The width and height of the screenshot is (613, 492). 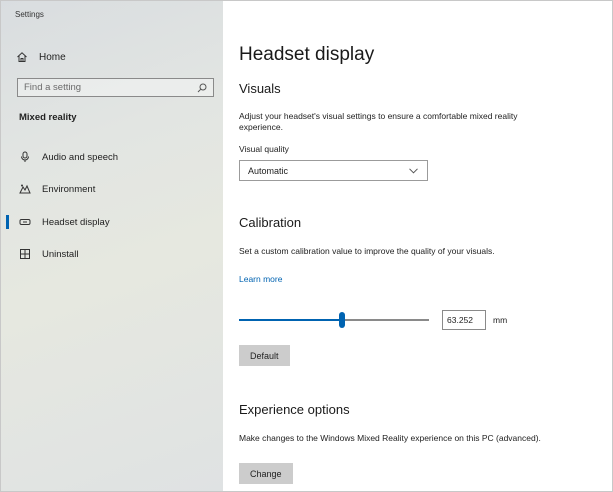 What do you see at coordinates (413, 170) in the screenshot?
I see `chevron-down-icon` at bounding box center [413, 170].